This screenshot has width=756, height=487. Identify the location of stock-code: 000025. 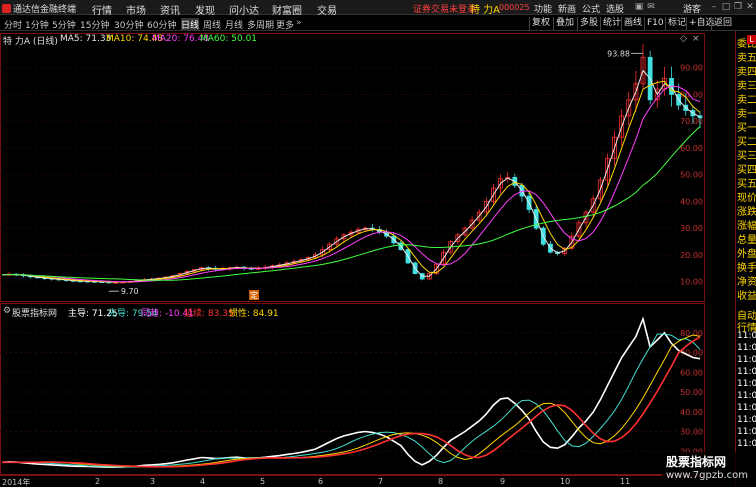
(514, 7).